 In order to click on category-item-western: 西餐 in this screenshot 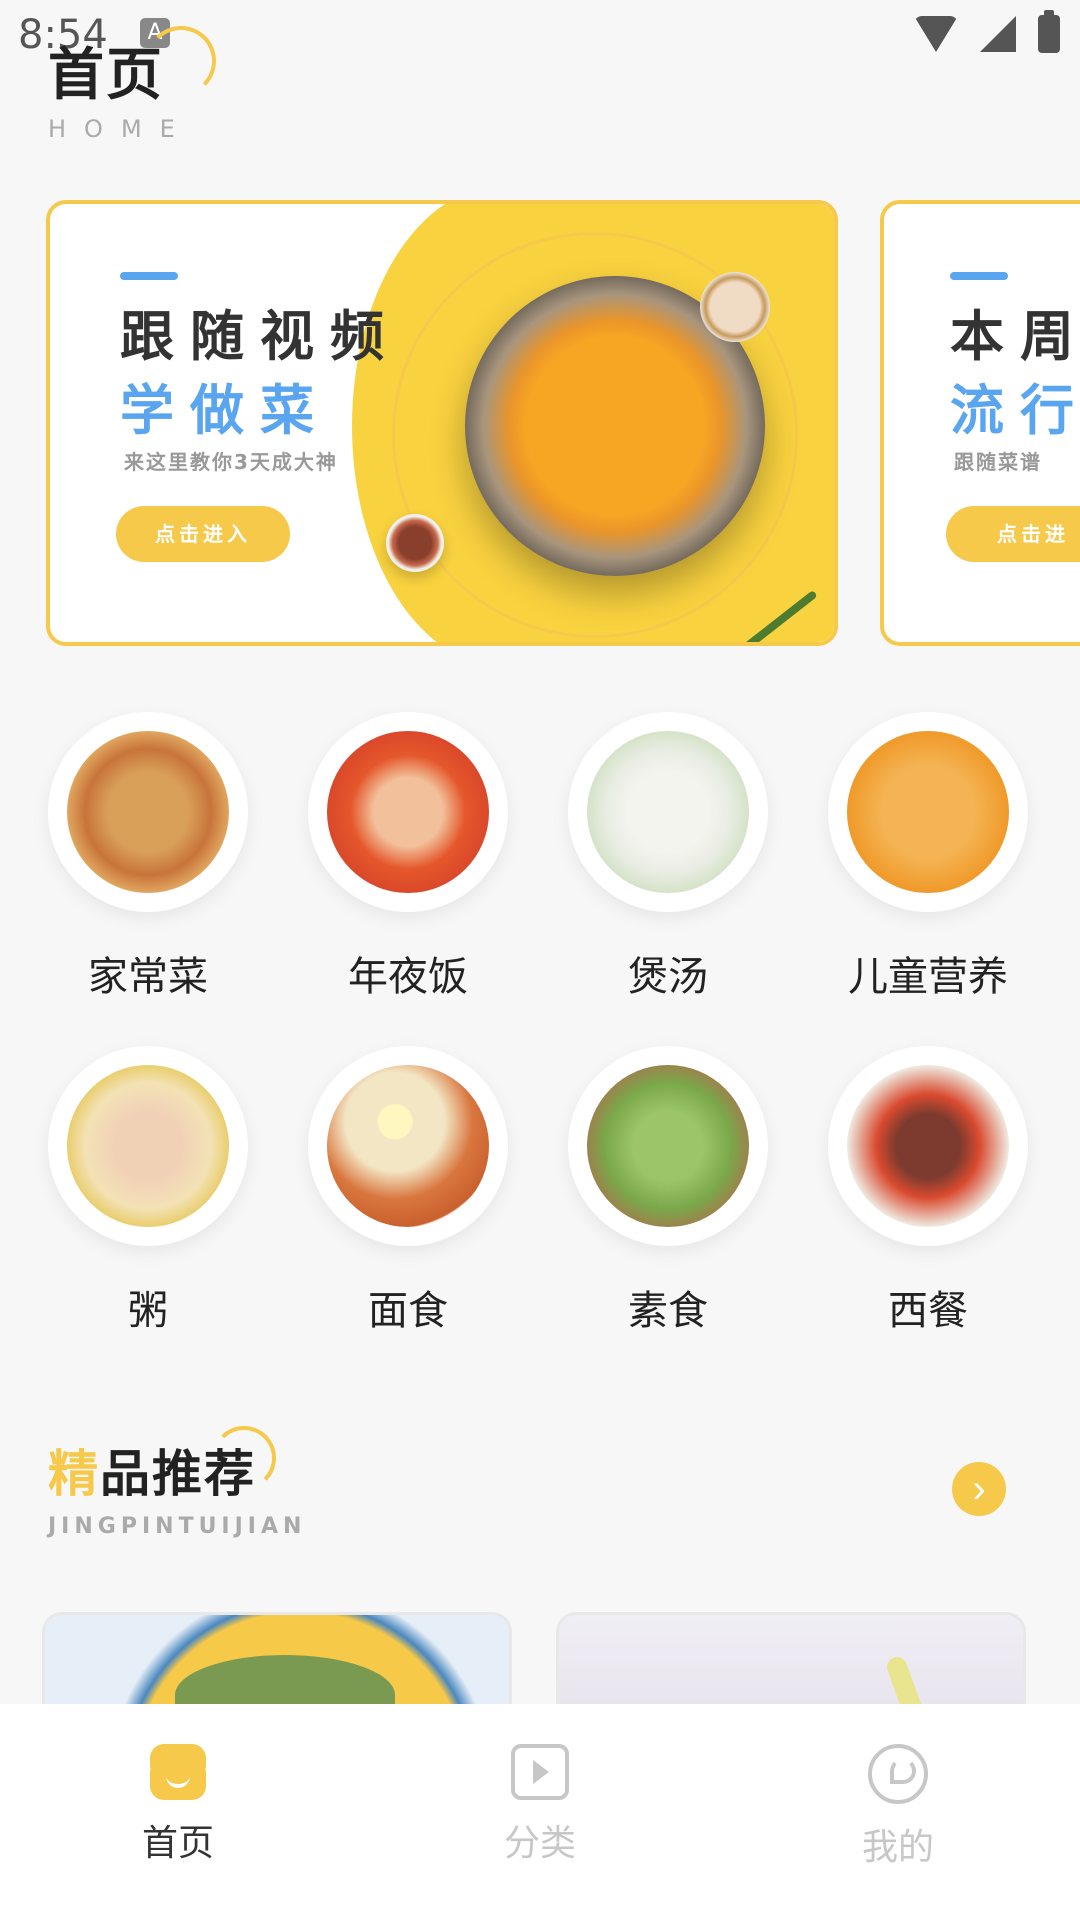, I will do `click(928, 1191)`.